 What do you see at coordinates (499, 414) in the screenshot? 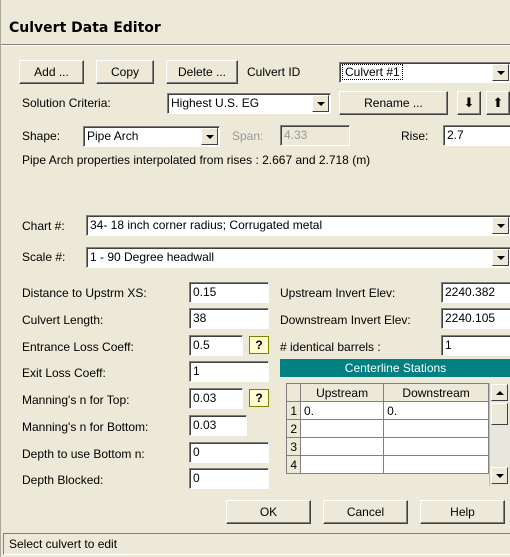
I see `scroll-thumb` at bounding box center [499, 414].